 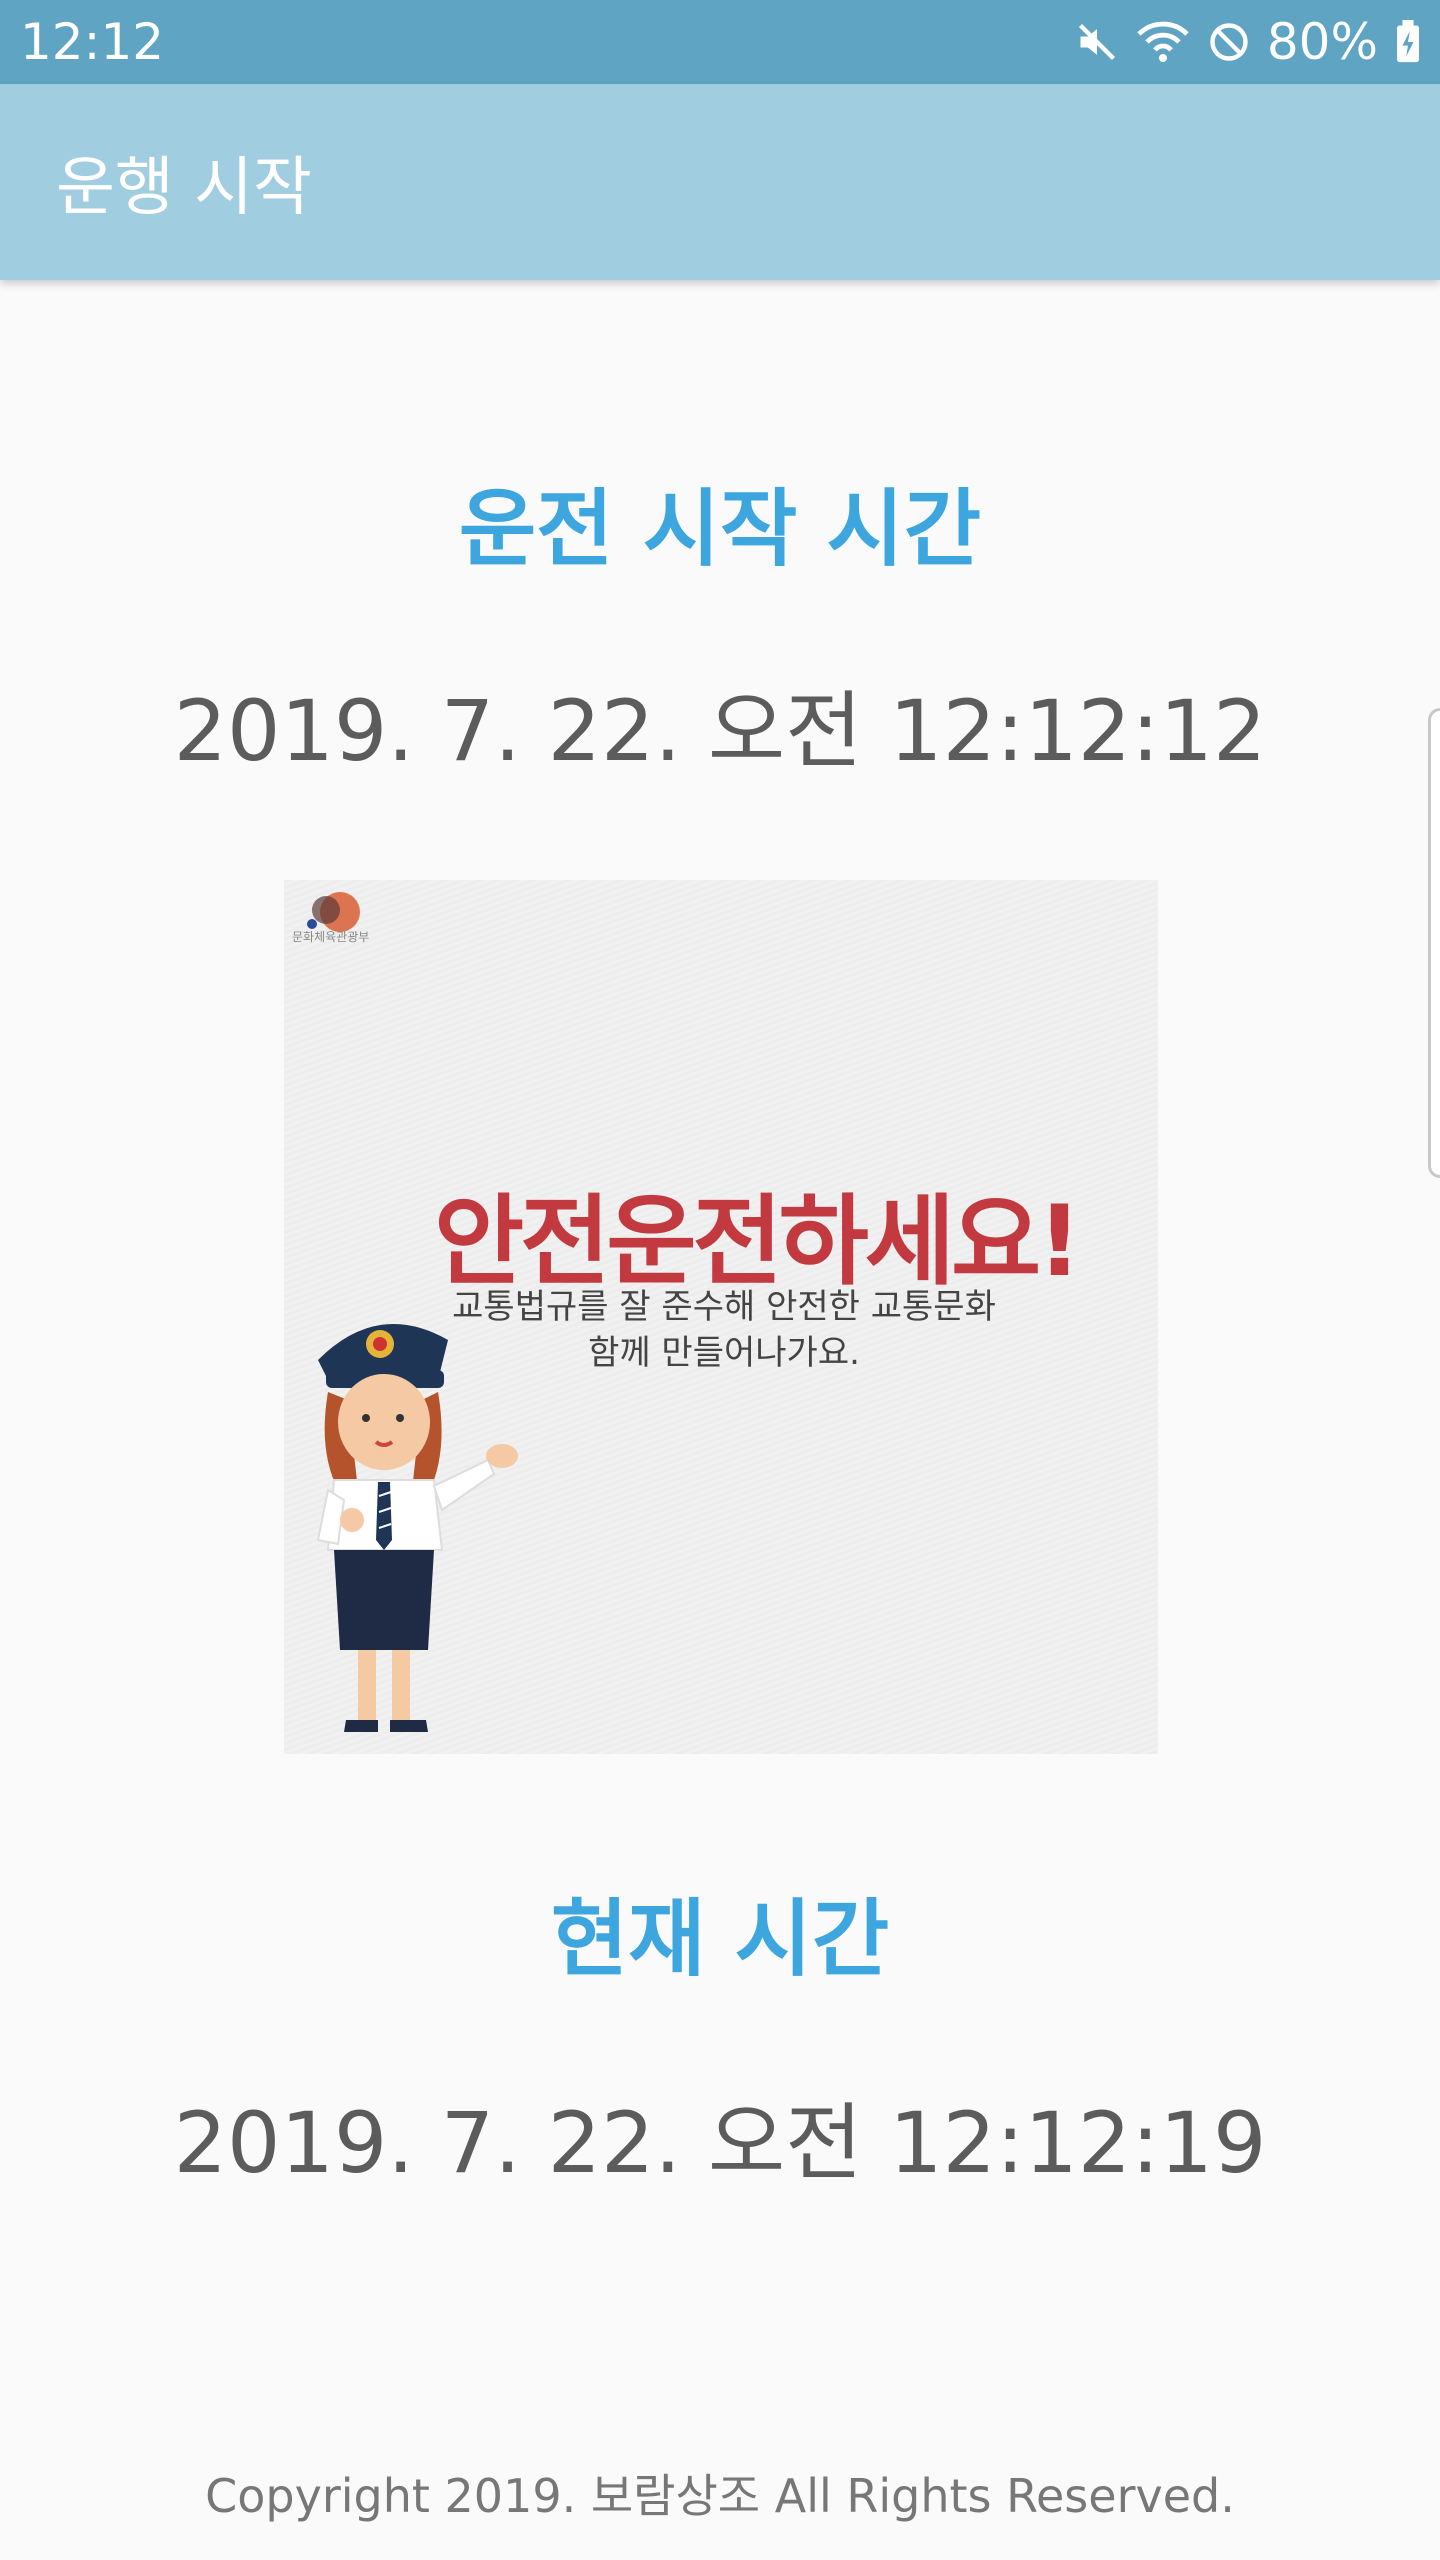 I want to click on battery-charging-icon, so click(x=1408, y=42).